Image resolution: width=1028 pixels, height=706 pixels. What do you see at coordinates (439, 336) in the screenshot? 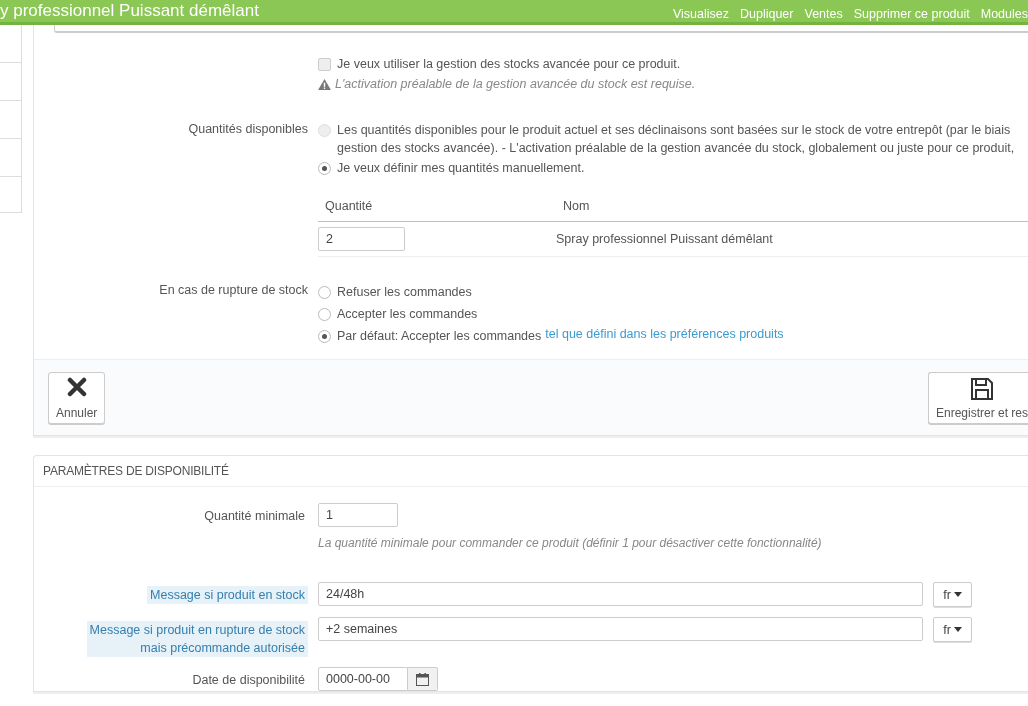
I see `radio-label: Par défaut: Accepter les commandes` at bounding box center [439, 336].